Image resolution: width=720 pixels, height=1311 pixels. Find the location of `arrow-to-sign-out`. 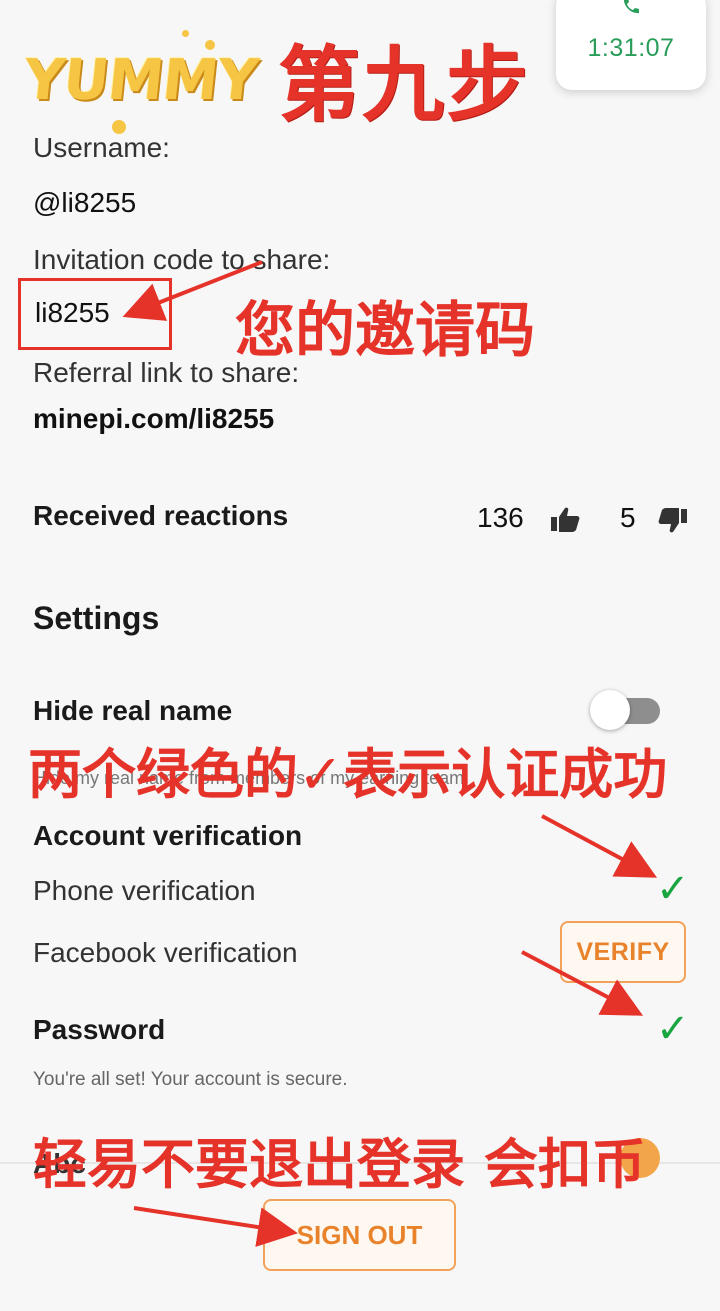

arrow-to-sign-out is located at coordinates (215, 1226).